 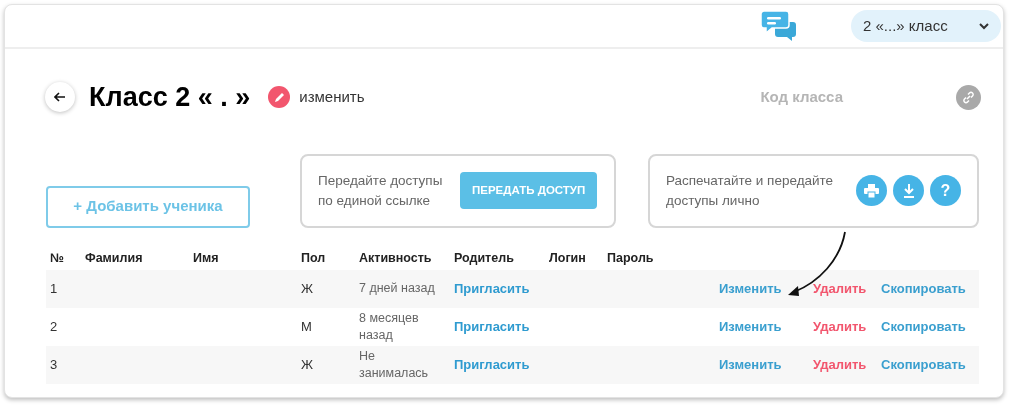 What do you see at coordinates (54, 288) in the screenshot?
I see `row-number: 1` at bounding box center [54, 288].